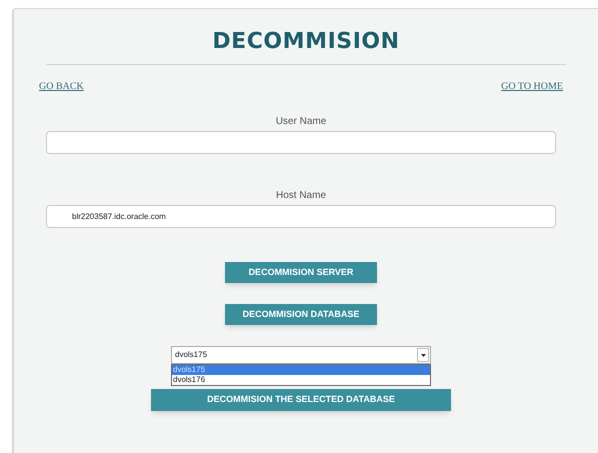  What do you see at coordinates (301, 142) in the screenshot?
I see `text-field` at bounding box center [301, 142].